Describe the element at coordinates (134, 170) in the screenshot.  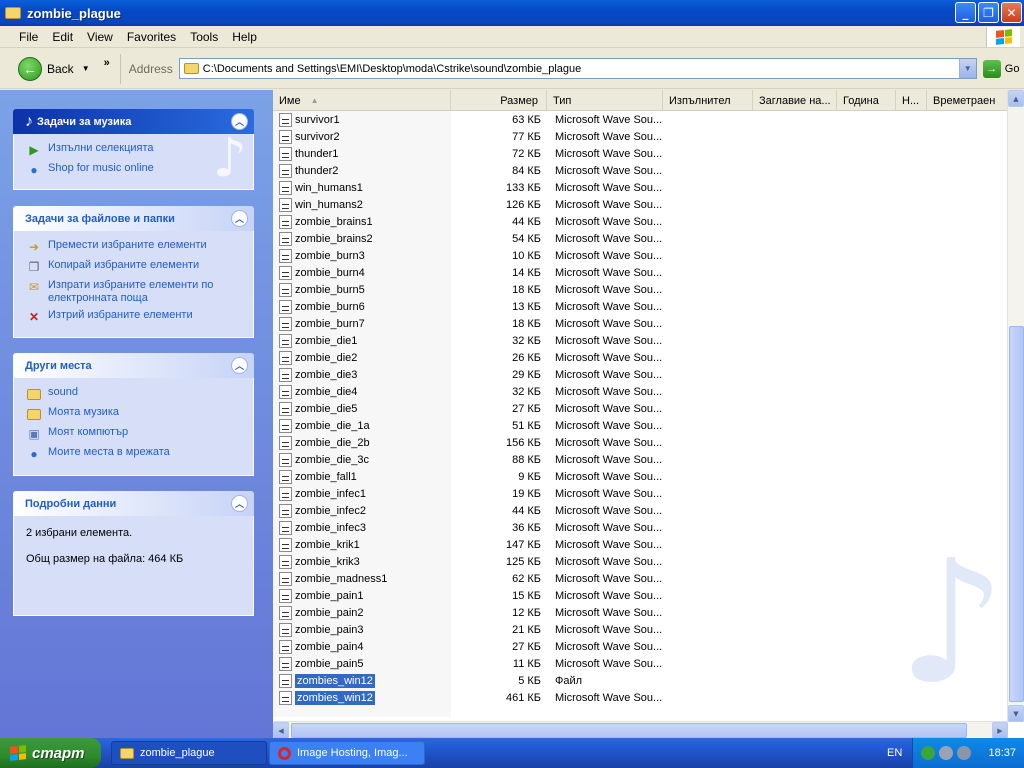
I see `shop-music-link: ● Shop for music online` at that location.